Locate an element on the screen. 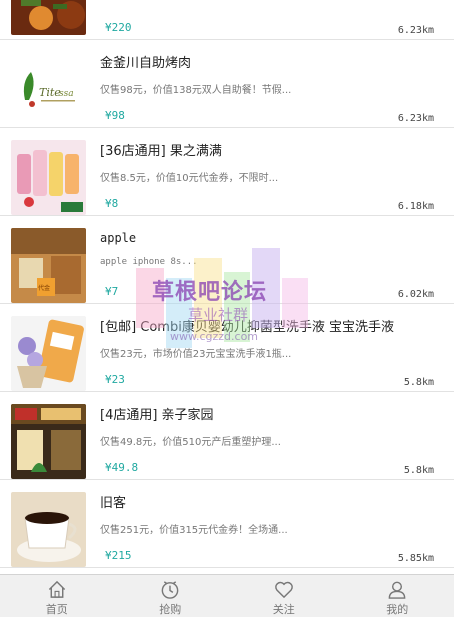 This screenshot has height=617, width=454. deal-price: ¥8 is located at coordinates (112, 203).